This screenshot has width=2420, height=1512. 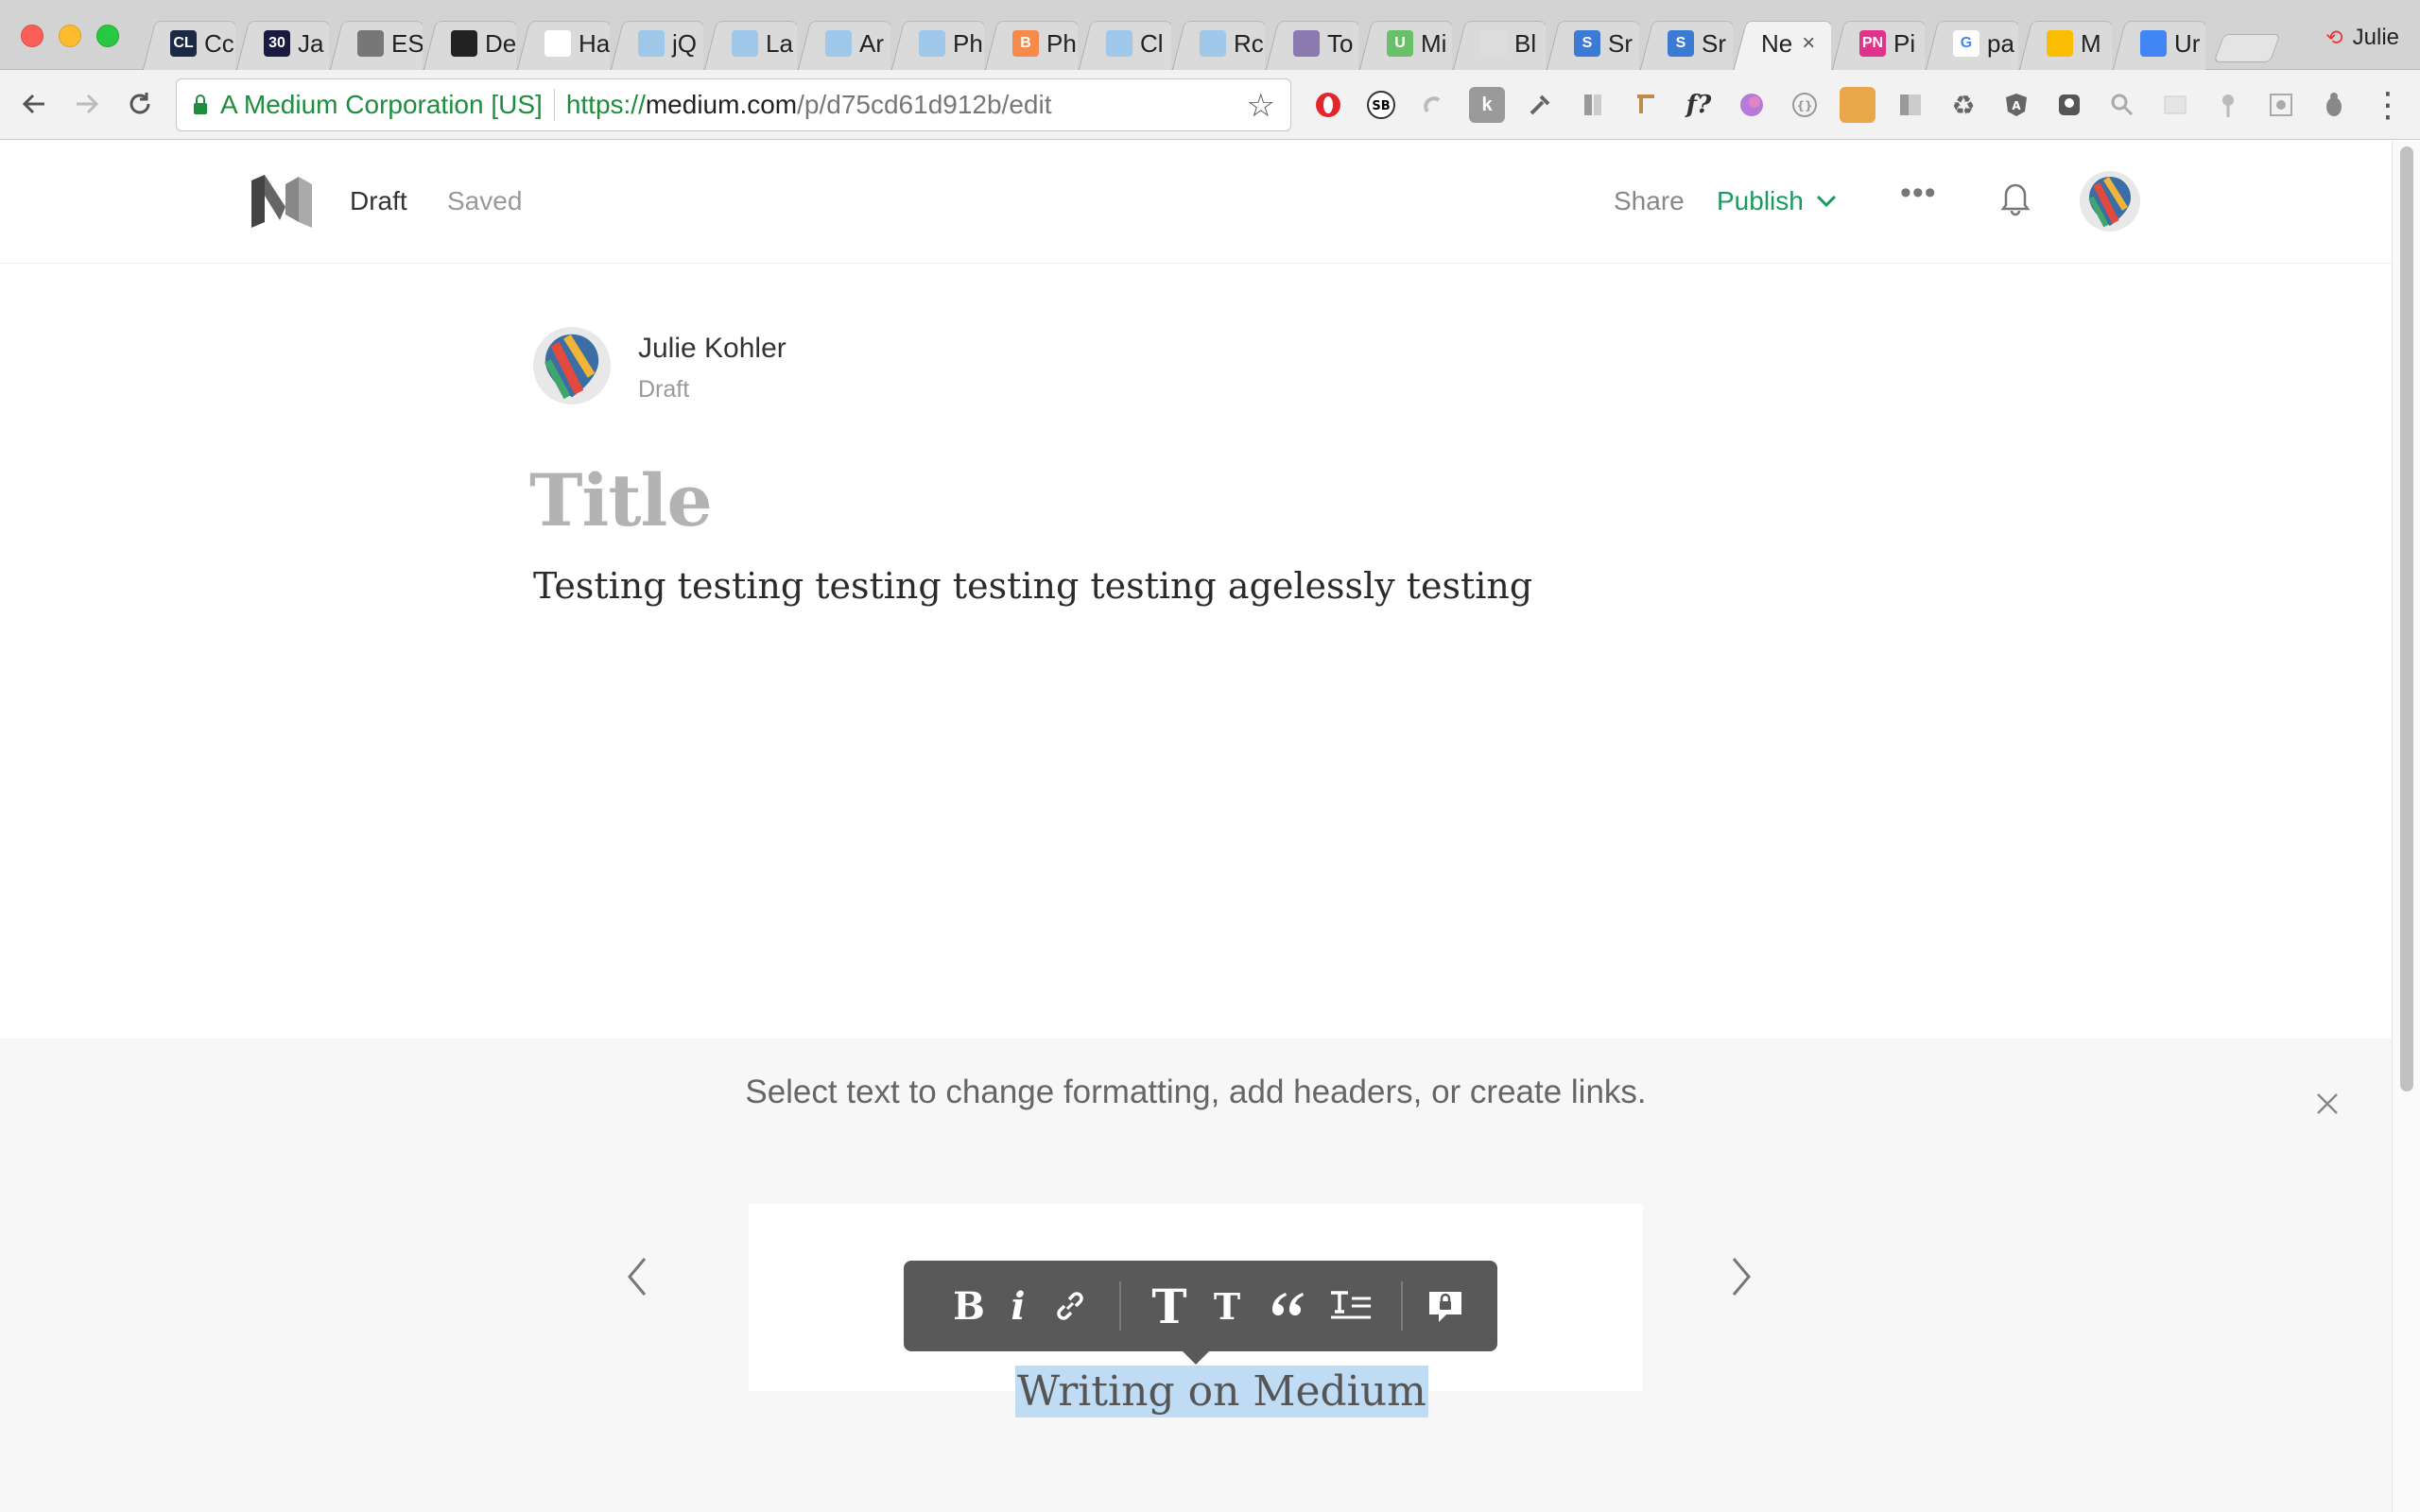 I want to click on magnifier-extension-icon, so click(x=2122, y=105).